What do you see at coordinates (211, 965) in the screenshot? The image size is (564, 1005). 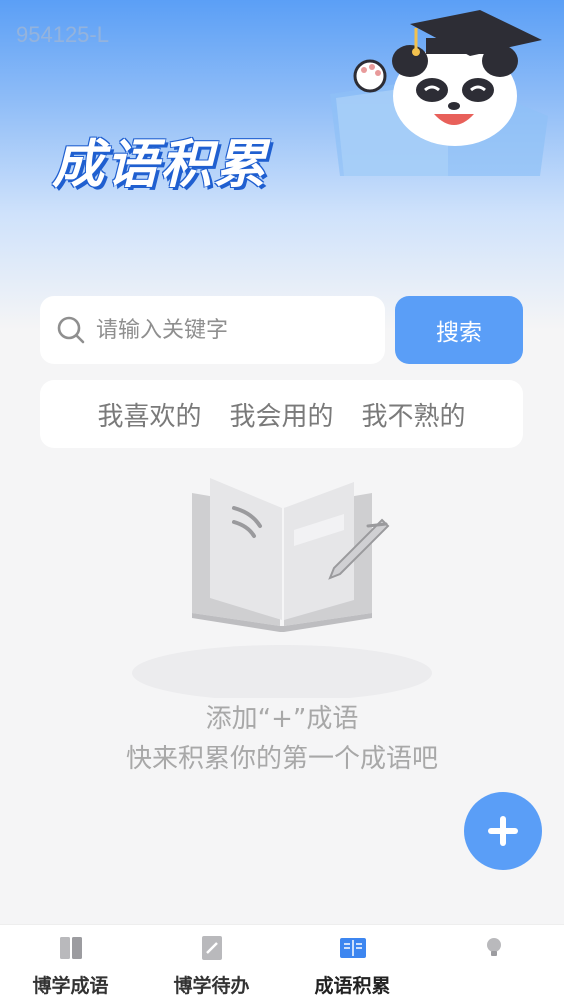 I see `tab-todo: 博学待办` at bounding box center [211, 965].